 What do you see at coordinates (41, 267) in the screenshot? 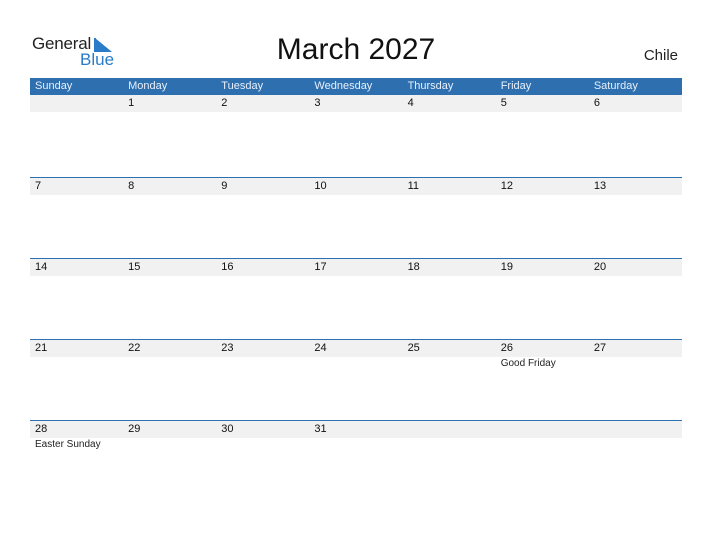
I see `day-number: 14` at bounding box center [41, 267].